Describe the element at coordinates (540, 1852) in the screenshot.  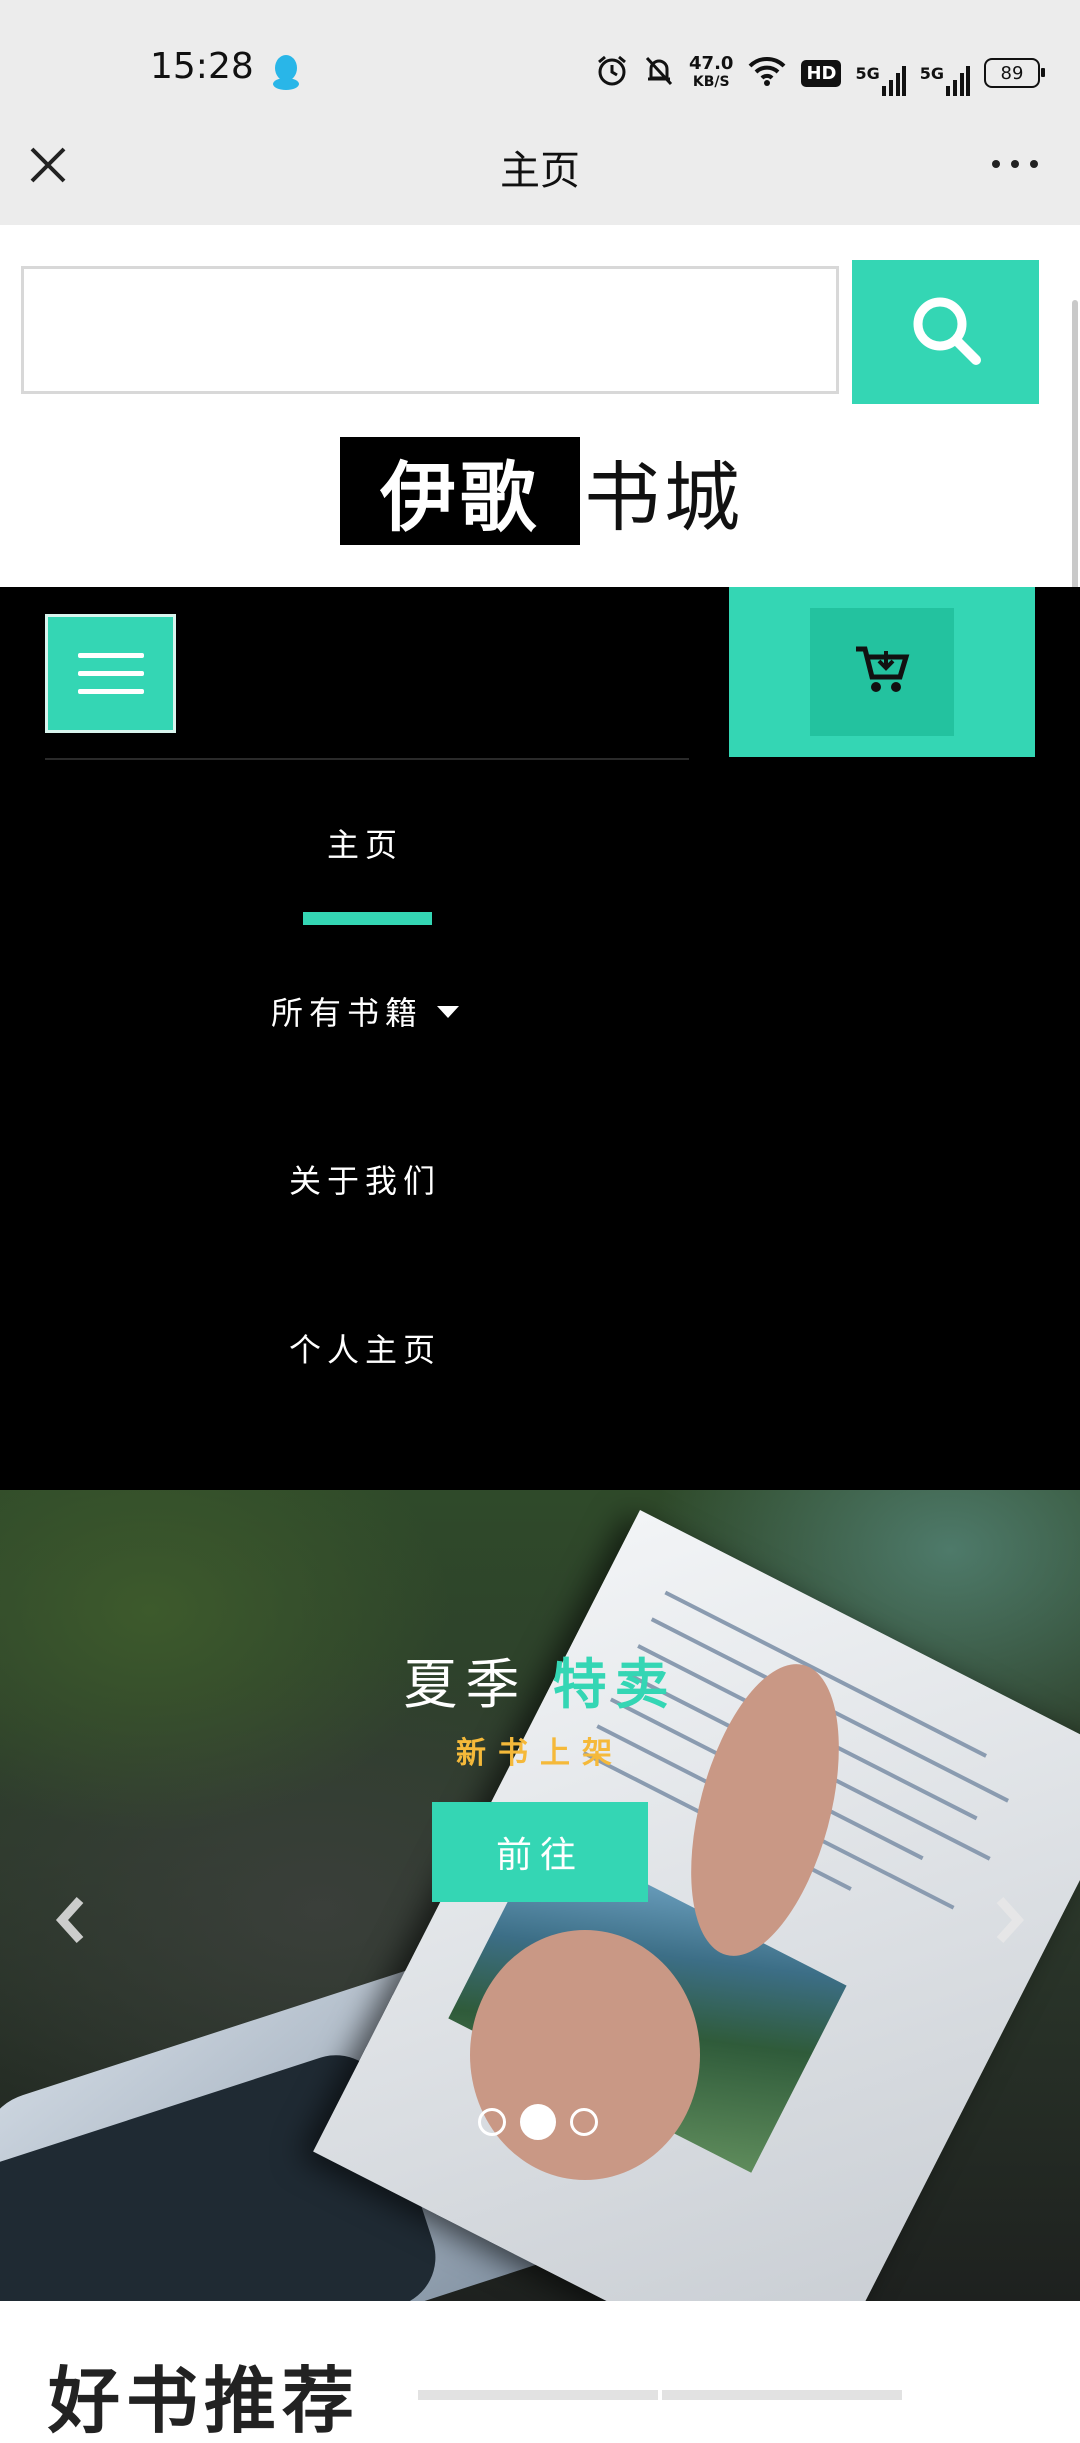
I see `banner-go-button: 前往` at that location.